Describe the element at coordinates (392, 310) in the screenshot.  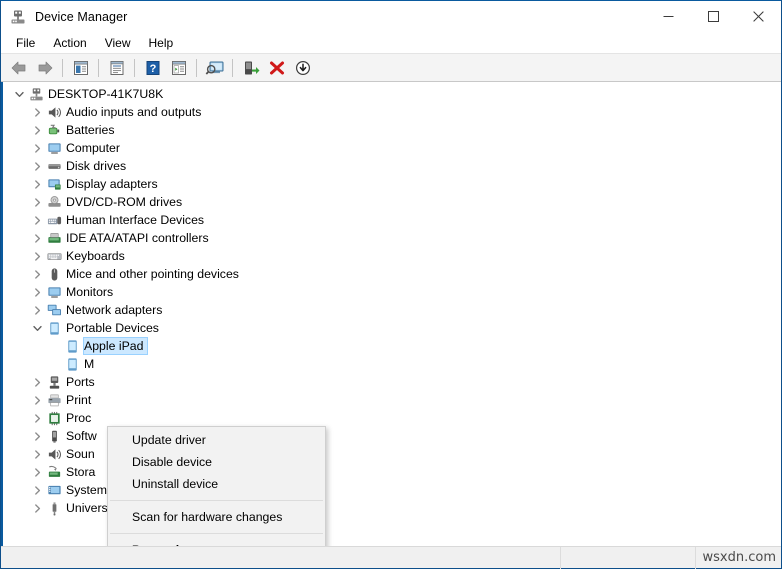
I see `tree-node-network-adapters: Network adapters` at that location.